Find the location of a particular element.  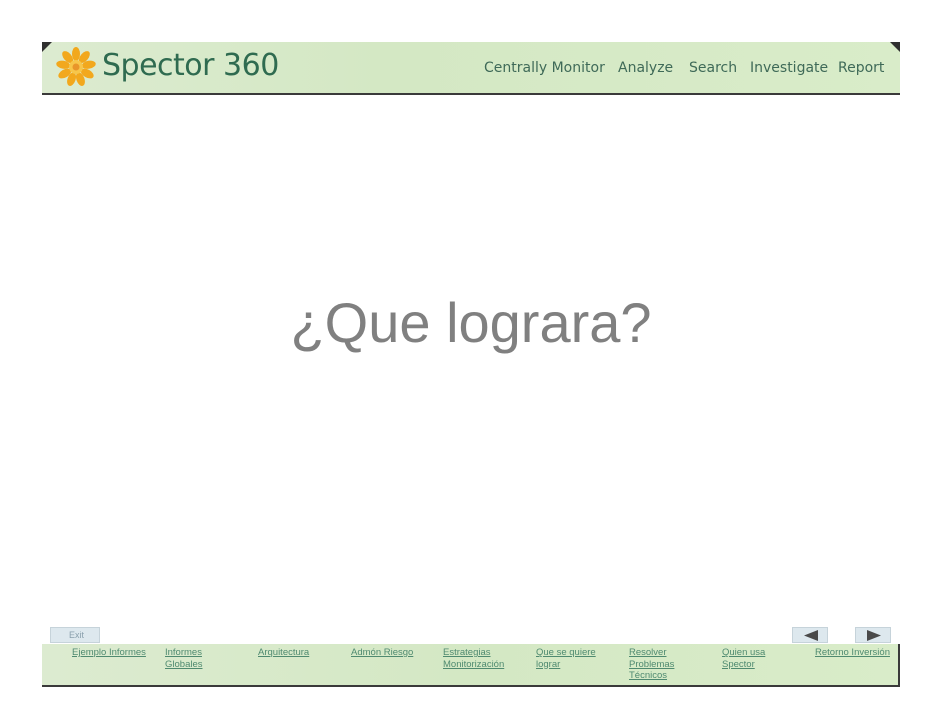

triangle-left-icon is located at coordinates (811, 635).